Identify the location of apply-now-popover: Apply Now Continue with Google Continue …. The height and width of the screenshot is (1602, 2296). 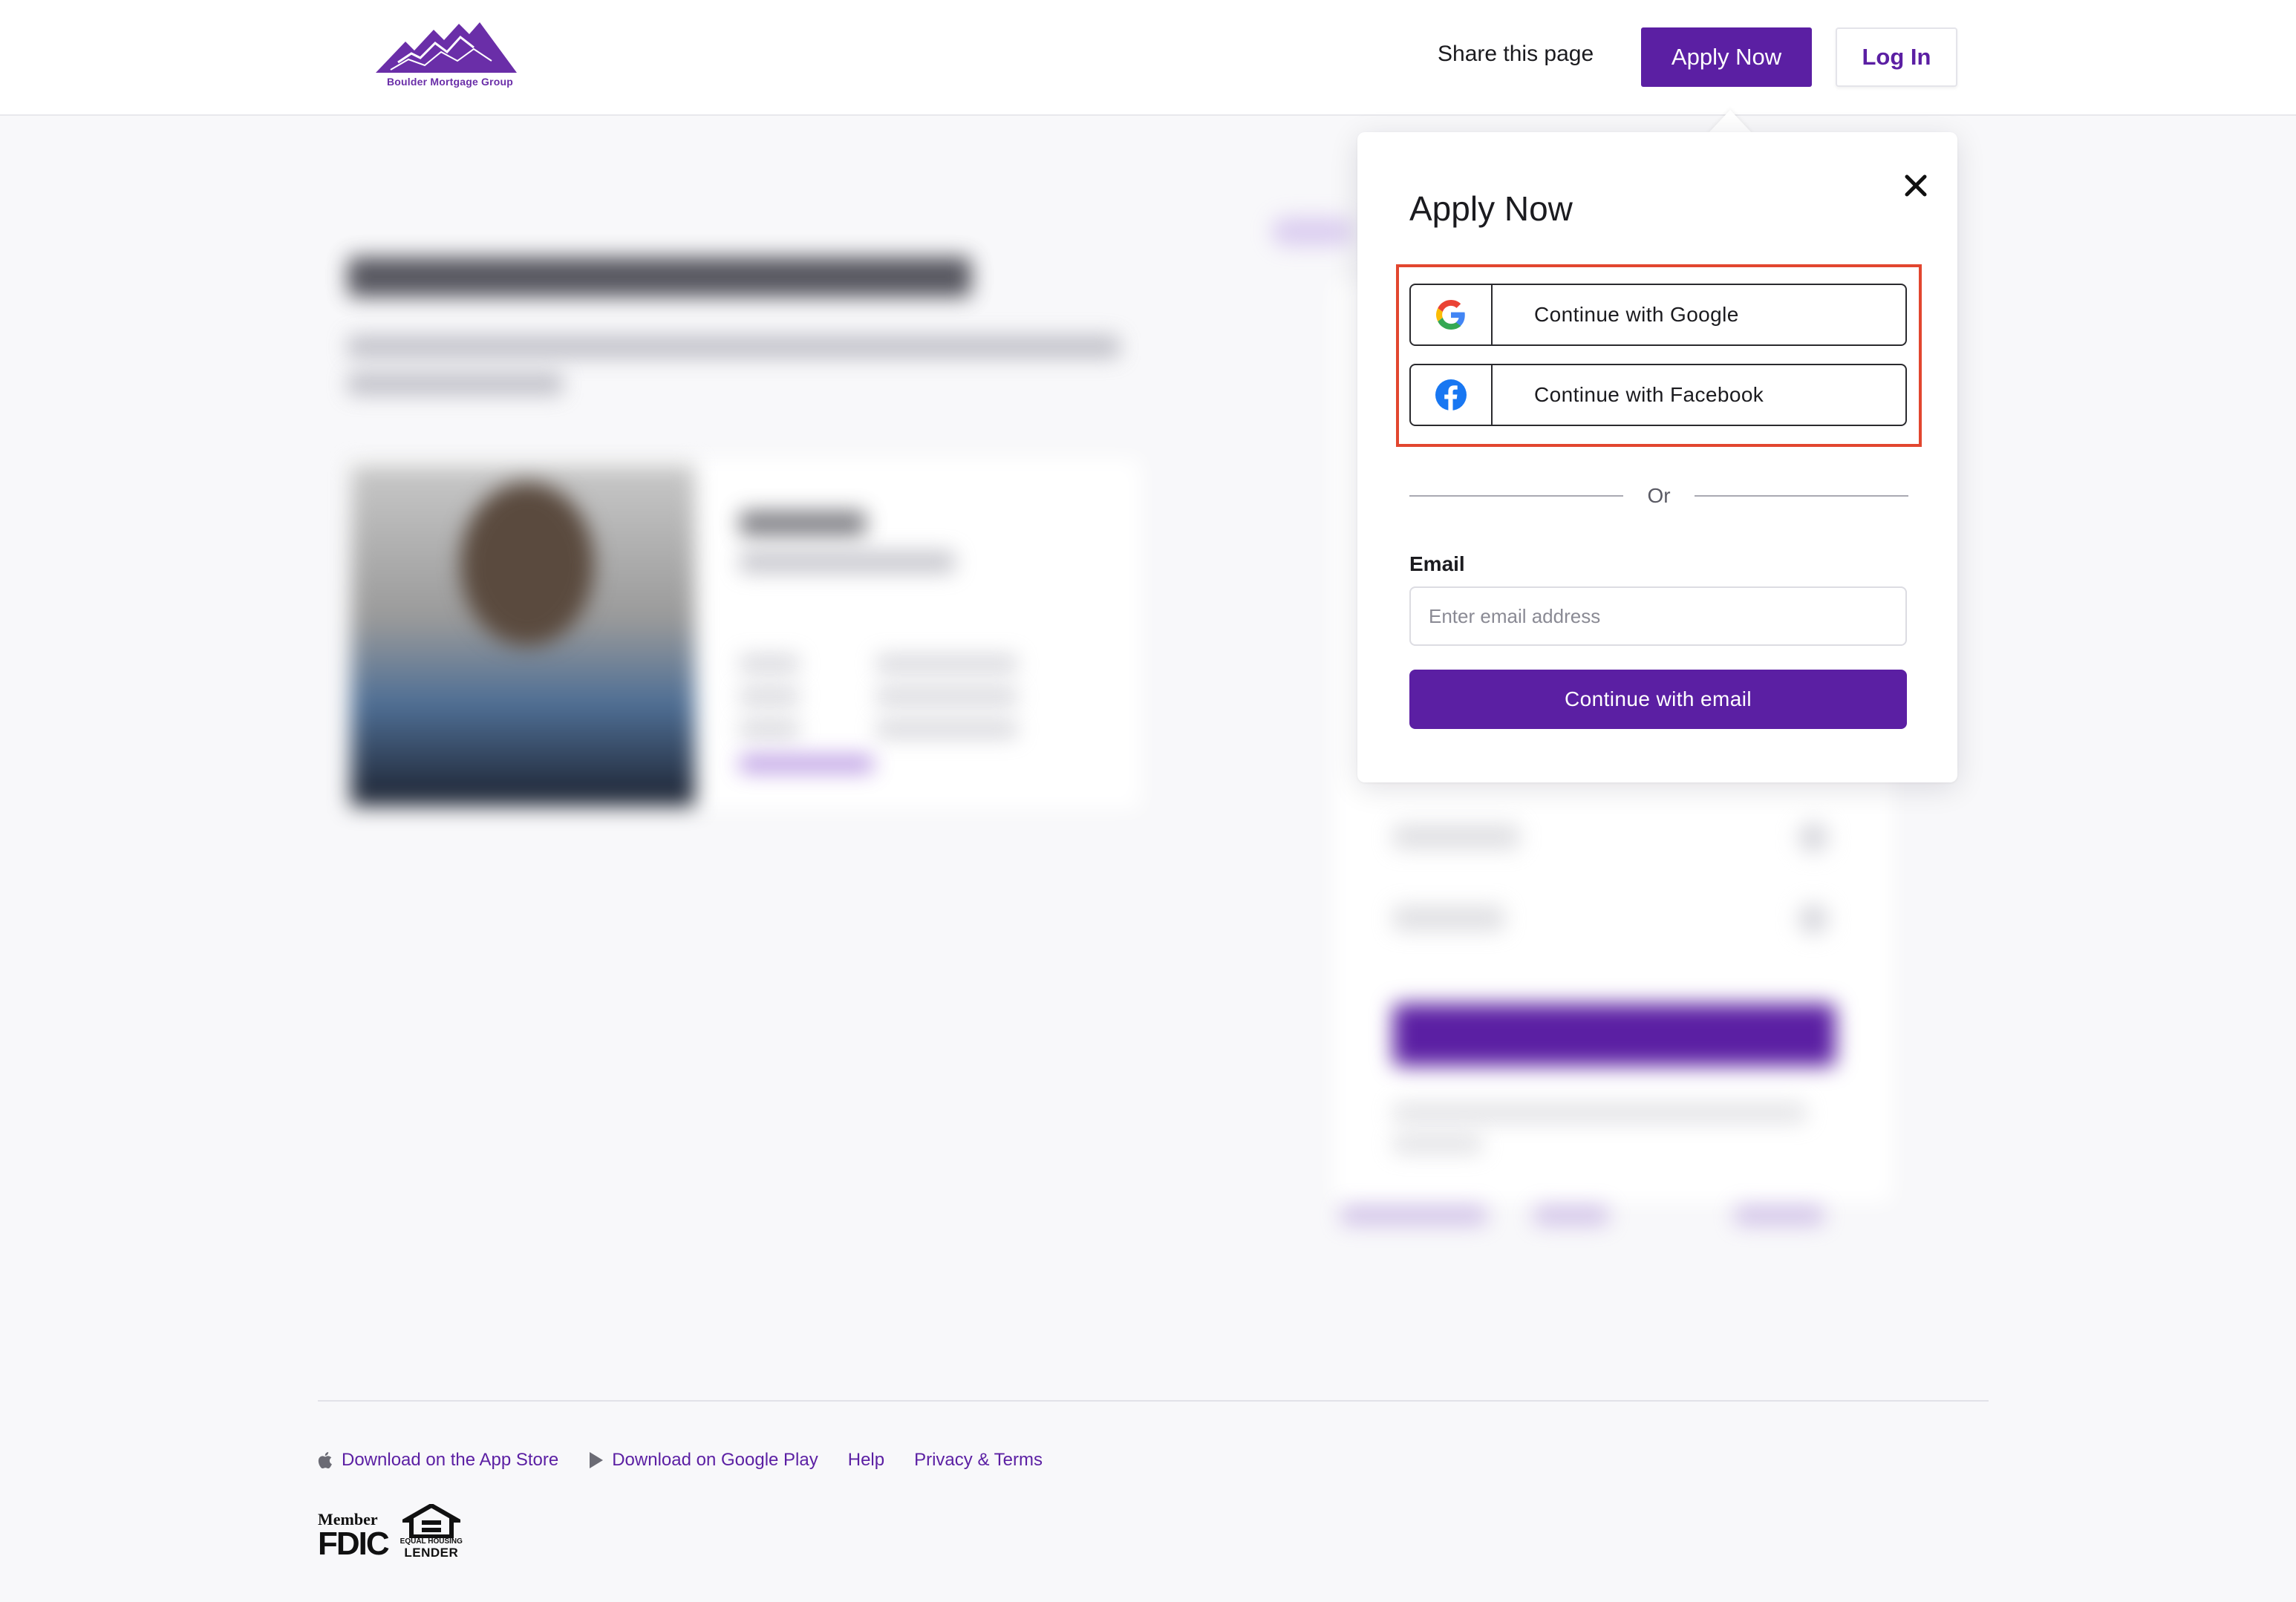
(1657, 457).